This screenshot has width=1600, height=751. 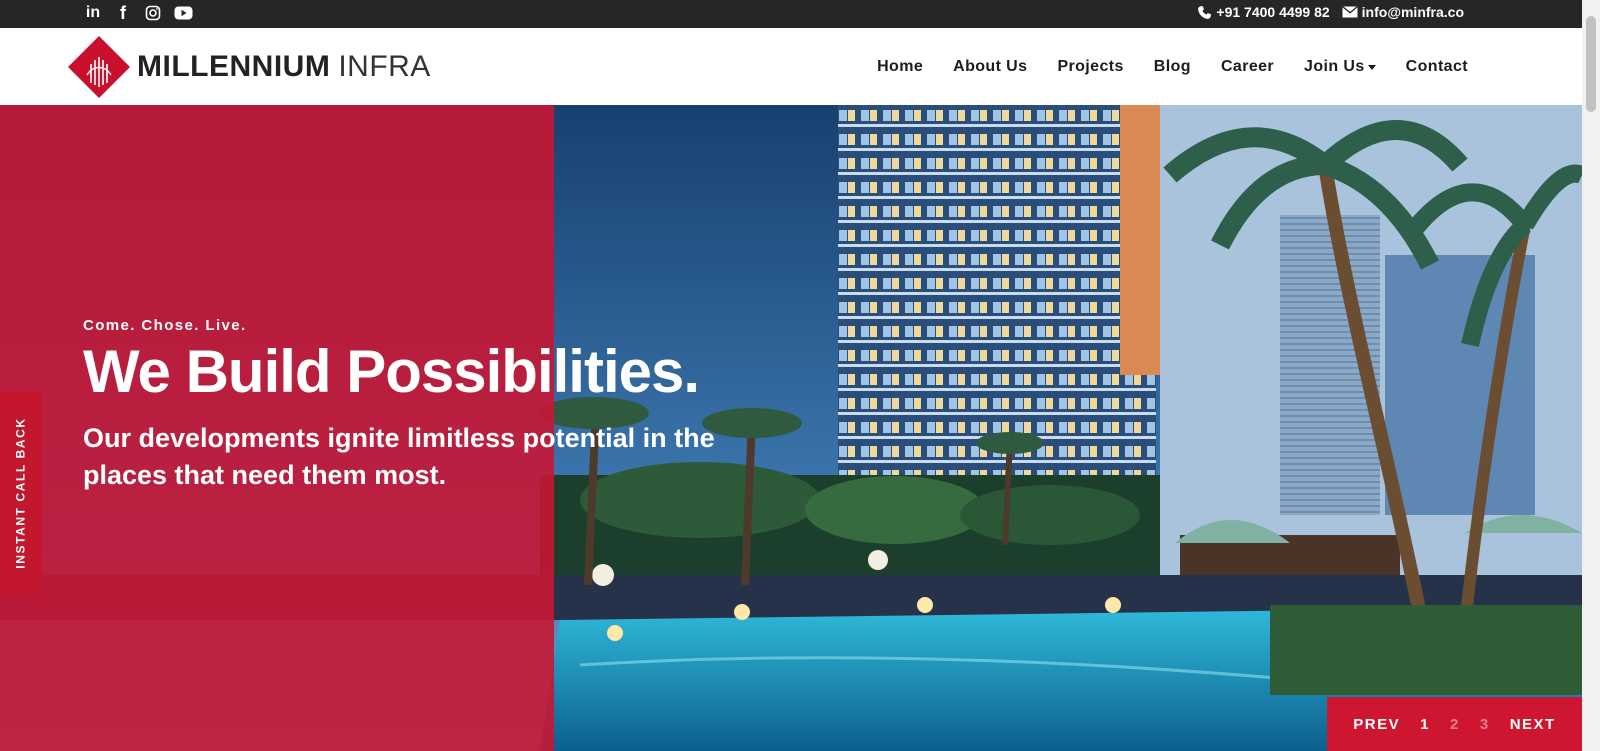 What do you see at coordinates (391, 371) in the screenshot?
I see `hero-headline: We Build Possibilities.` at bounding box center [391, 371].